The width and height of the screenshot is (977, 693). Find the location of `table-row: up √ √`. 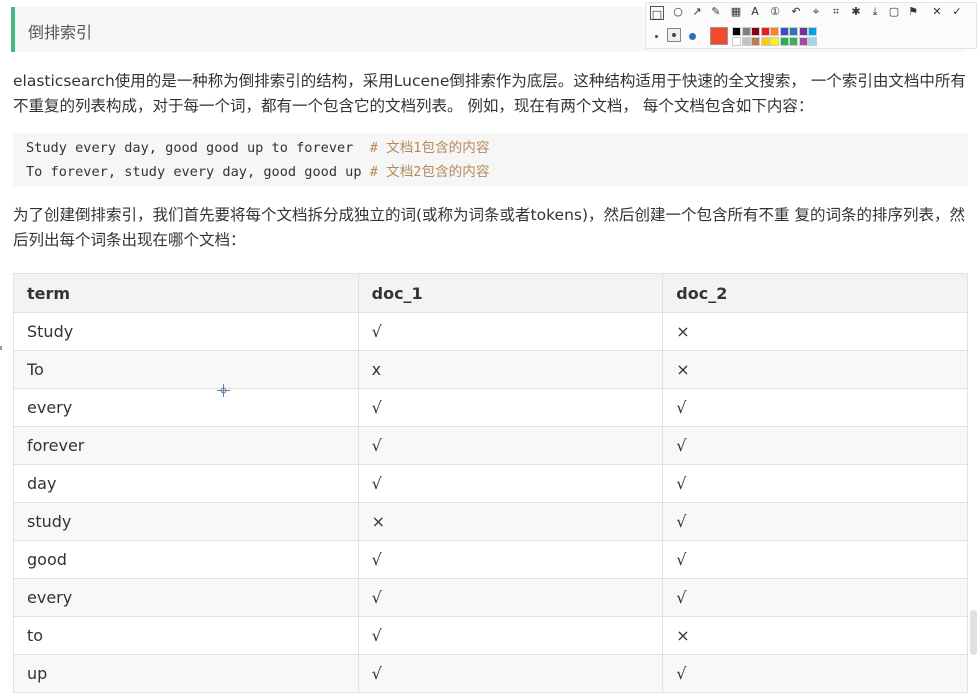

table-row: up √ √ is located at coordinates (490, 673).